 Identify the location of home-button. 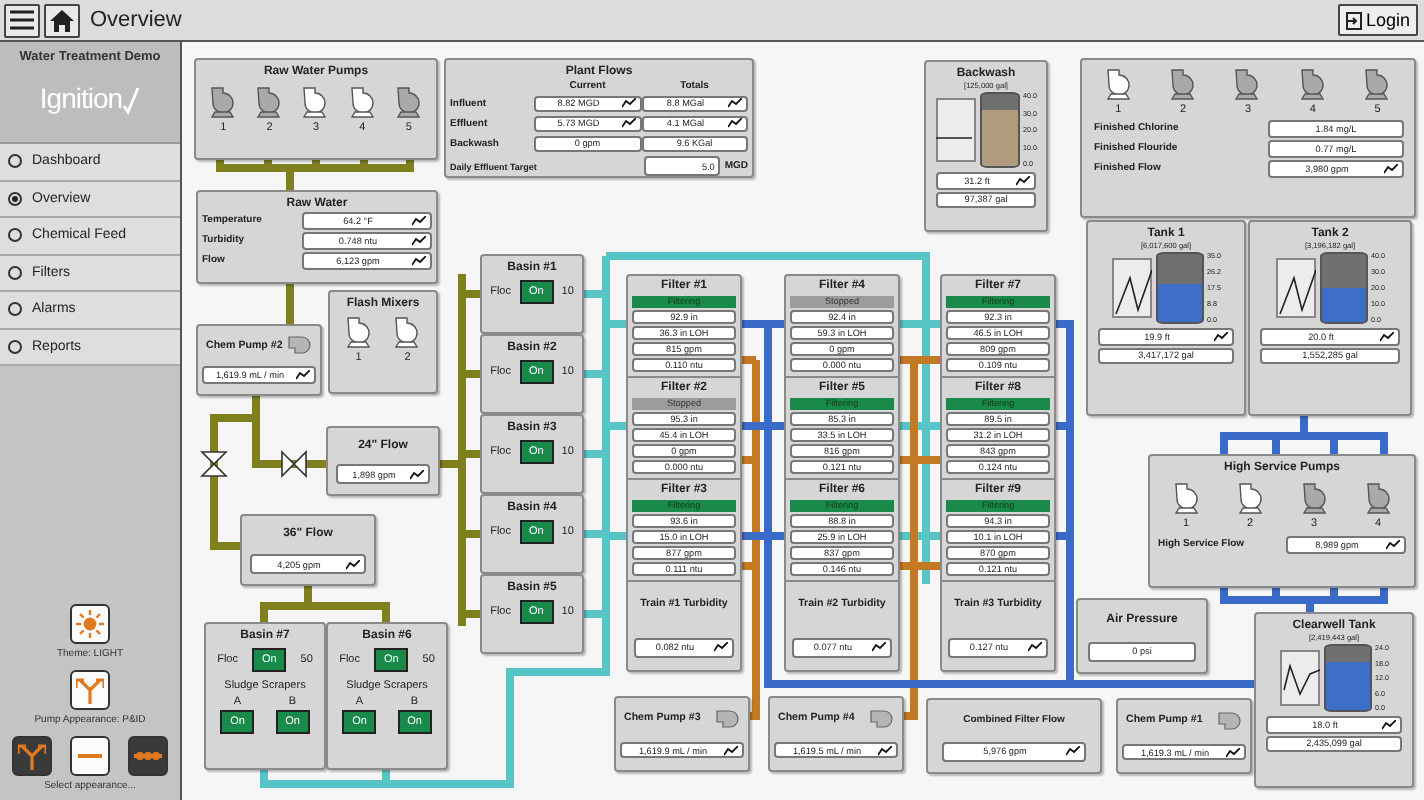
(62, 20).